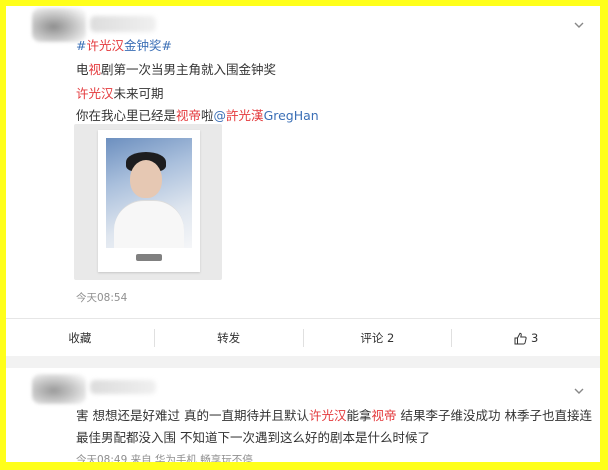 The image size is (608, 470). What do you see at coordinates (534, 338) in the screenshot?
I see `like-count: 3` at bounding box center [534, 338].